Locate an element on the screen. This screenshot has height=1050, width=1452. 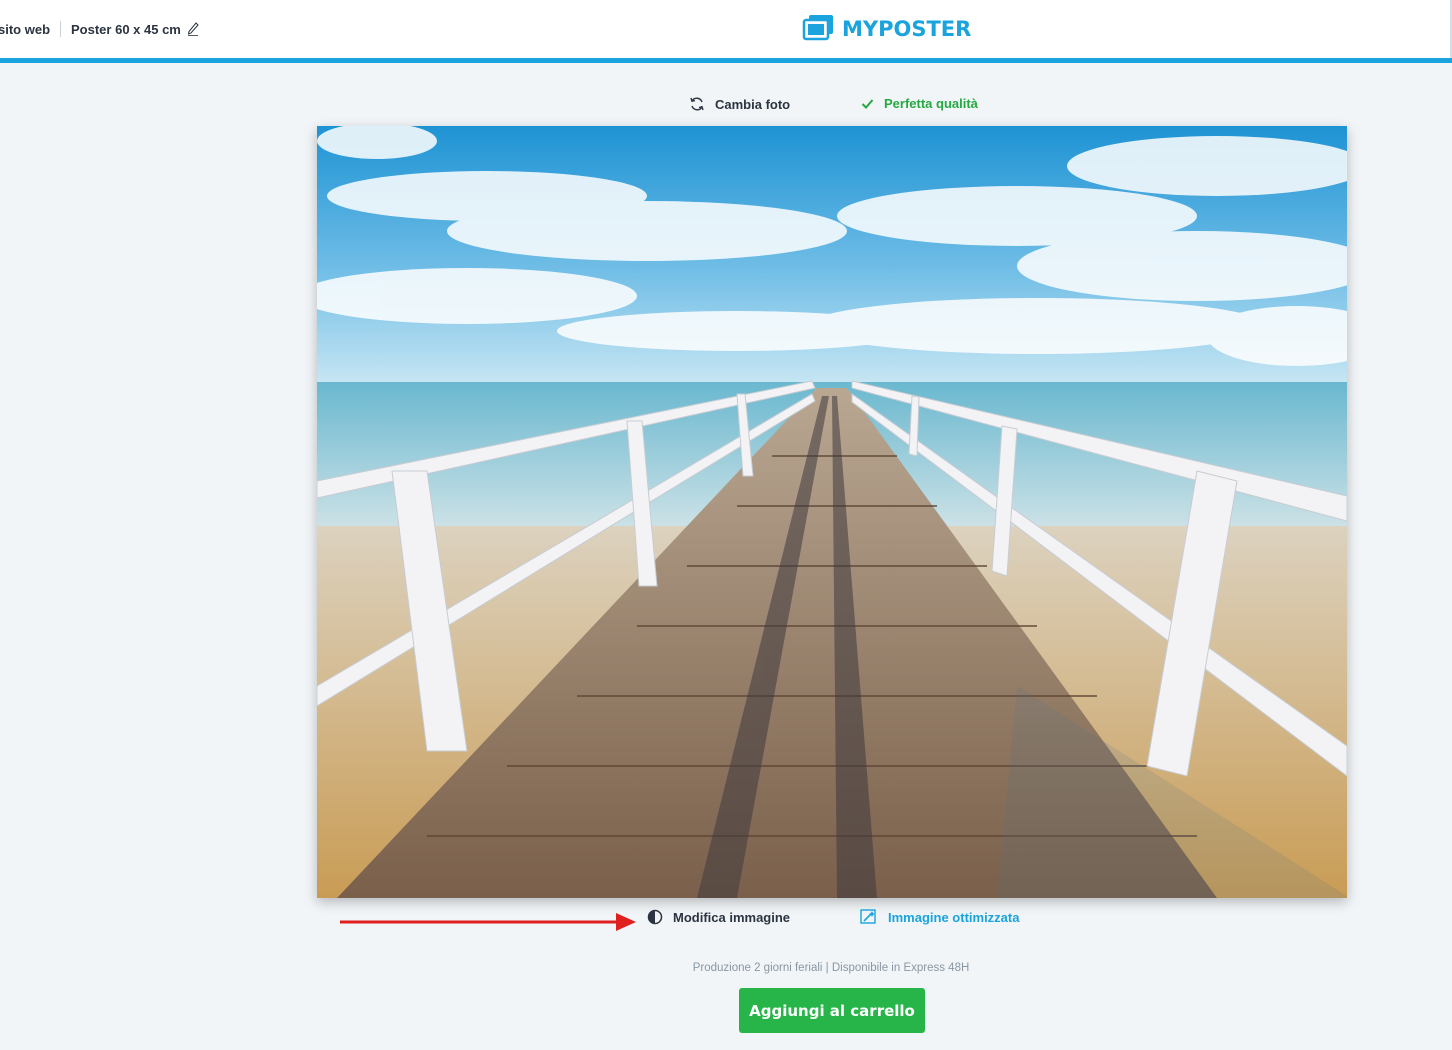
breadcrumb-poster-size: Poster 60 x 45 cm is located at coordinates (135, 29).